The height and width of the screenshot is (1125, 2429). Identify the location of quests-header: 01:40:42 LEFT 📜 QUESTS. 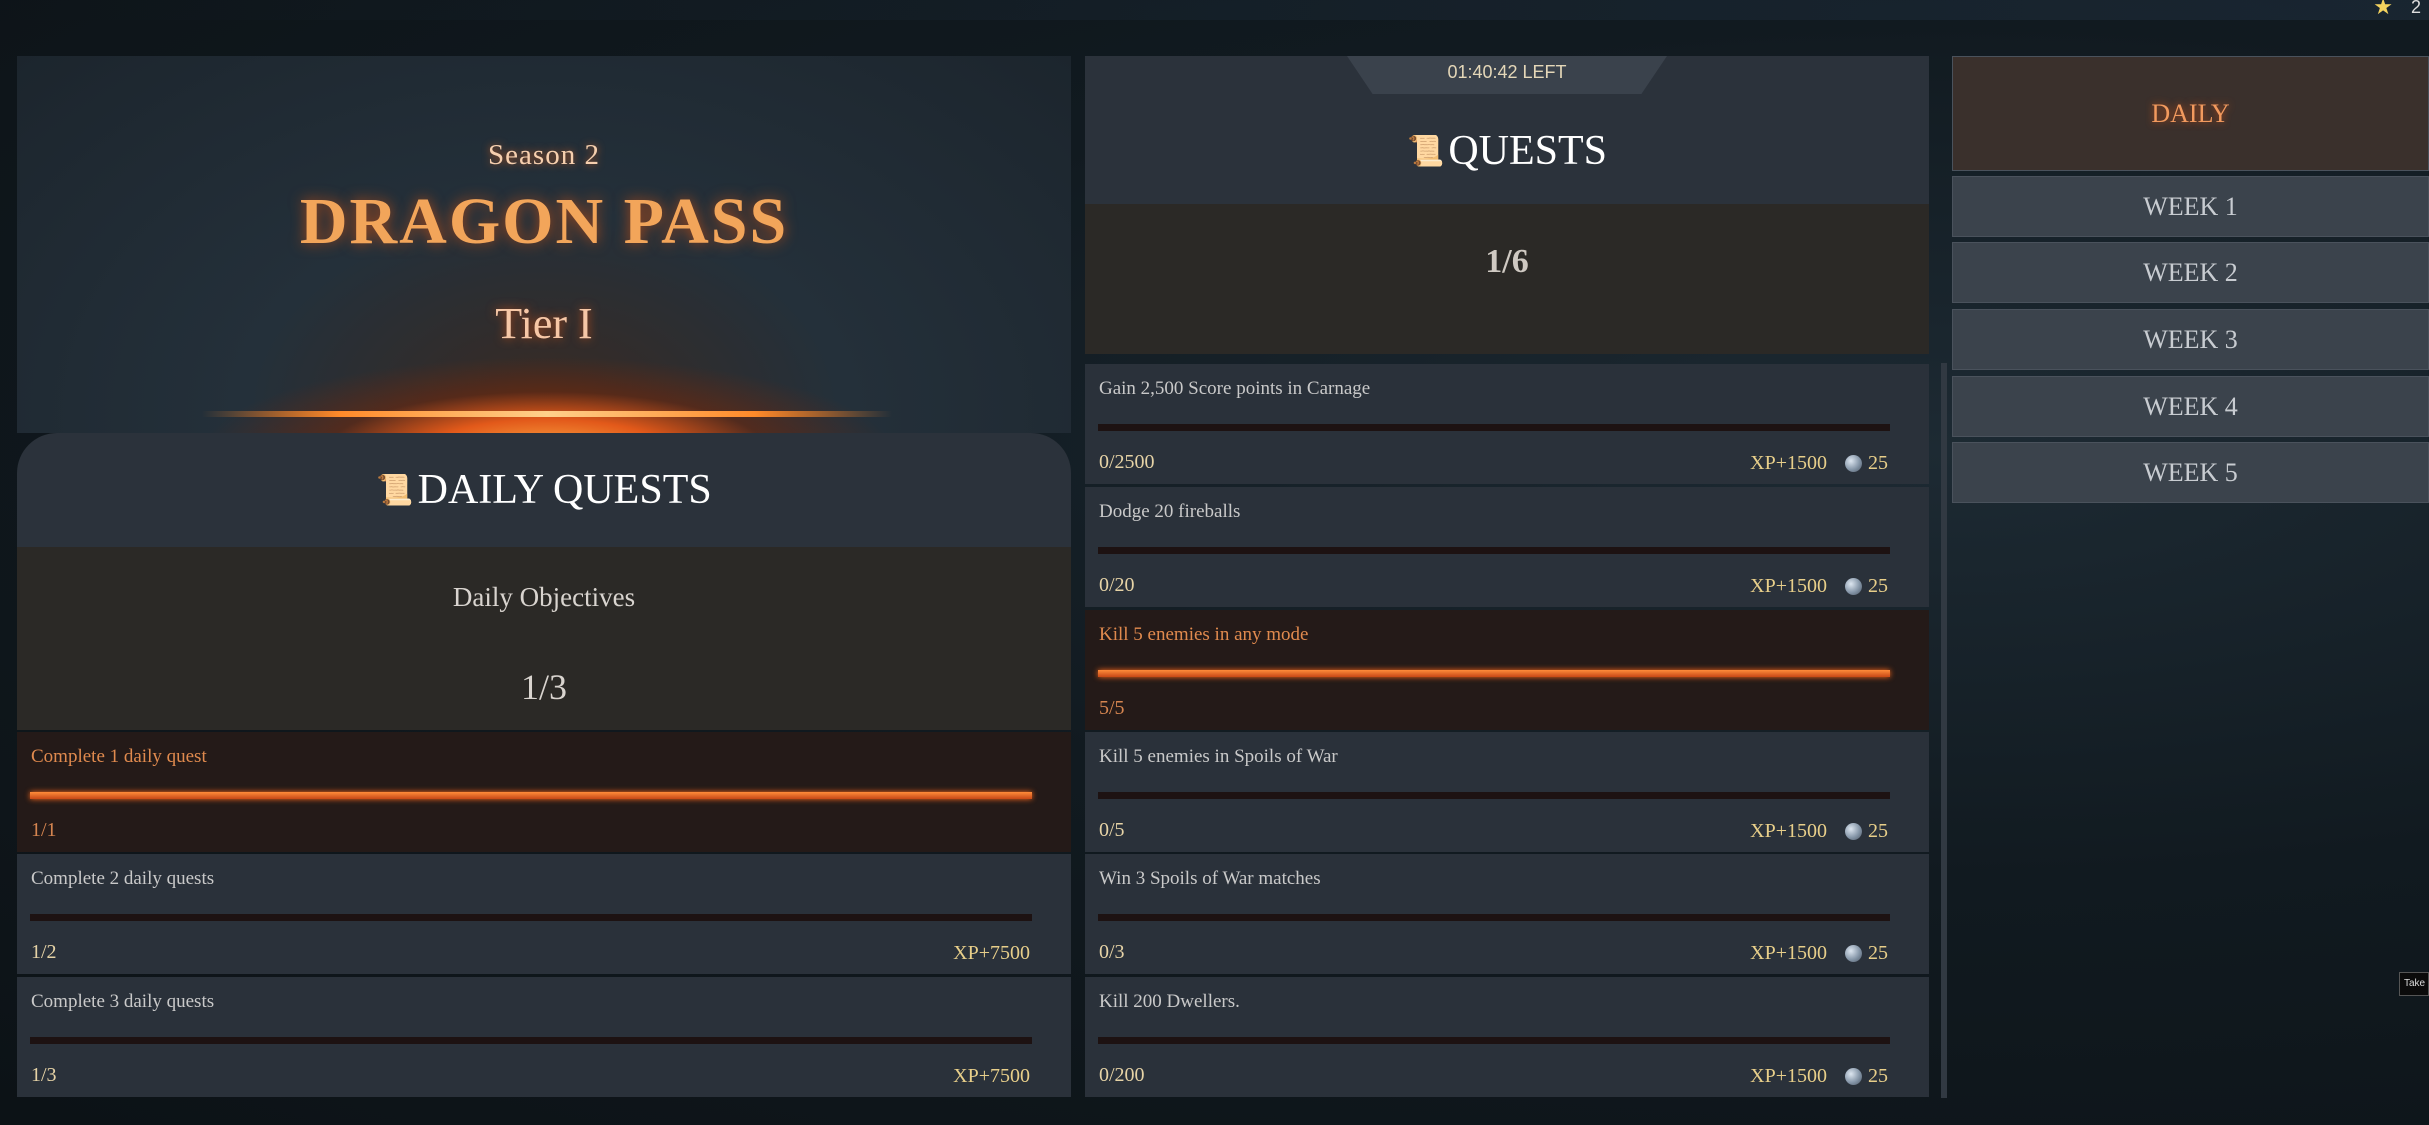
(1507, 130).